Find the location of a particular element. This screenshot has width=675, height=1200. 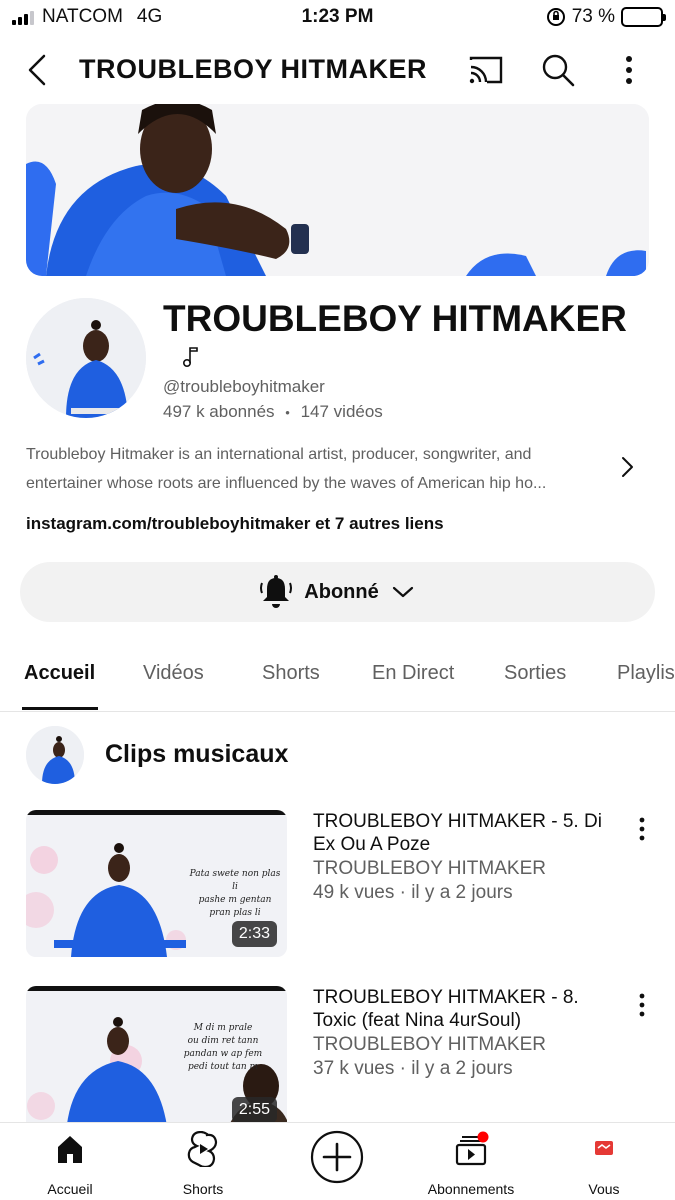

profile-avatar-icon is located at coordinates (604, 1148).